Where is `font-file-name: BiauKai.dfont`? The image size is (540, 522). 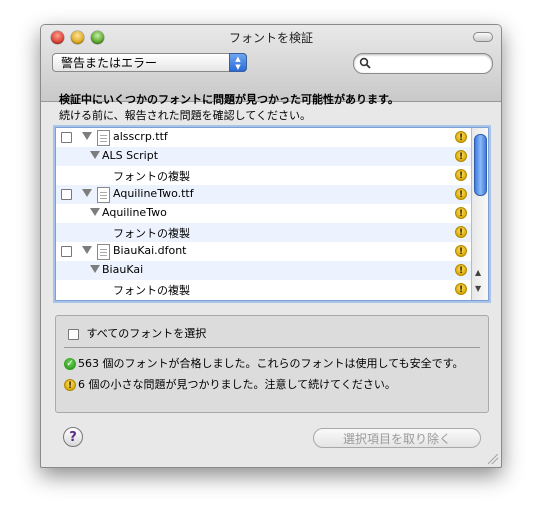 font-file-name: BiauKai.dfont is located at coordinates (150, 250).